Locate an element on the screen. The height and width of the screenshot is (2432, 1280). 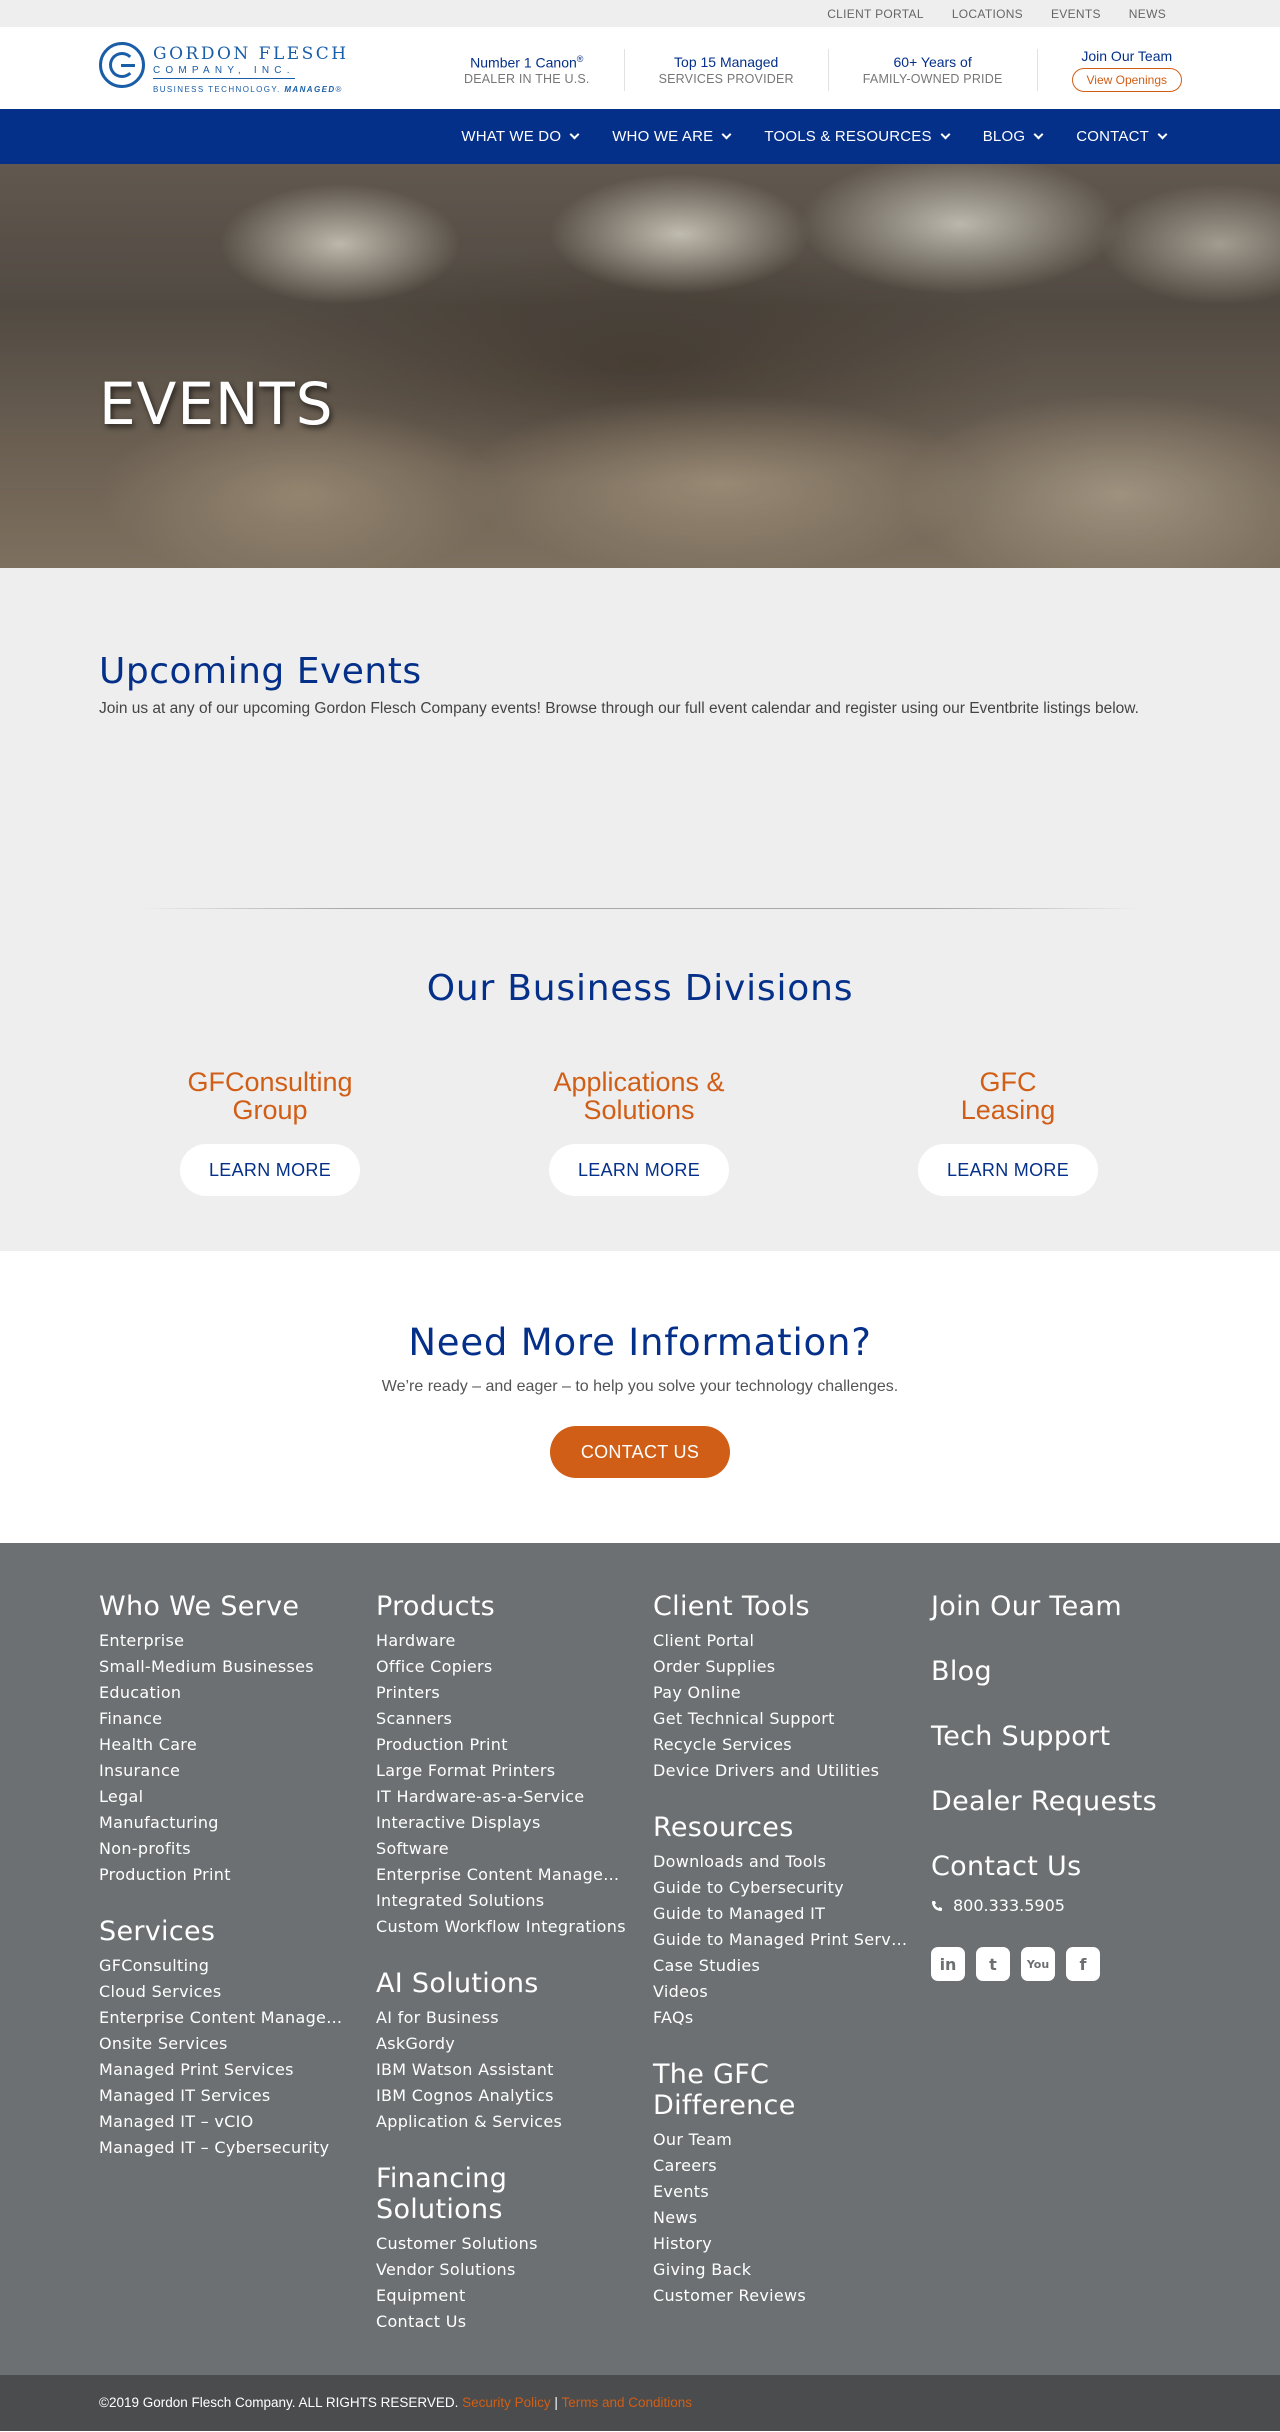
footer-link-blog: Blog is located at coordinates (1061, 1671).